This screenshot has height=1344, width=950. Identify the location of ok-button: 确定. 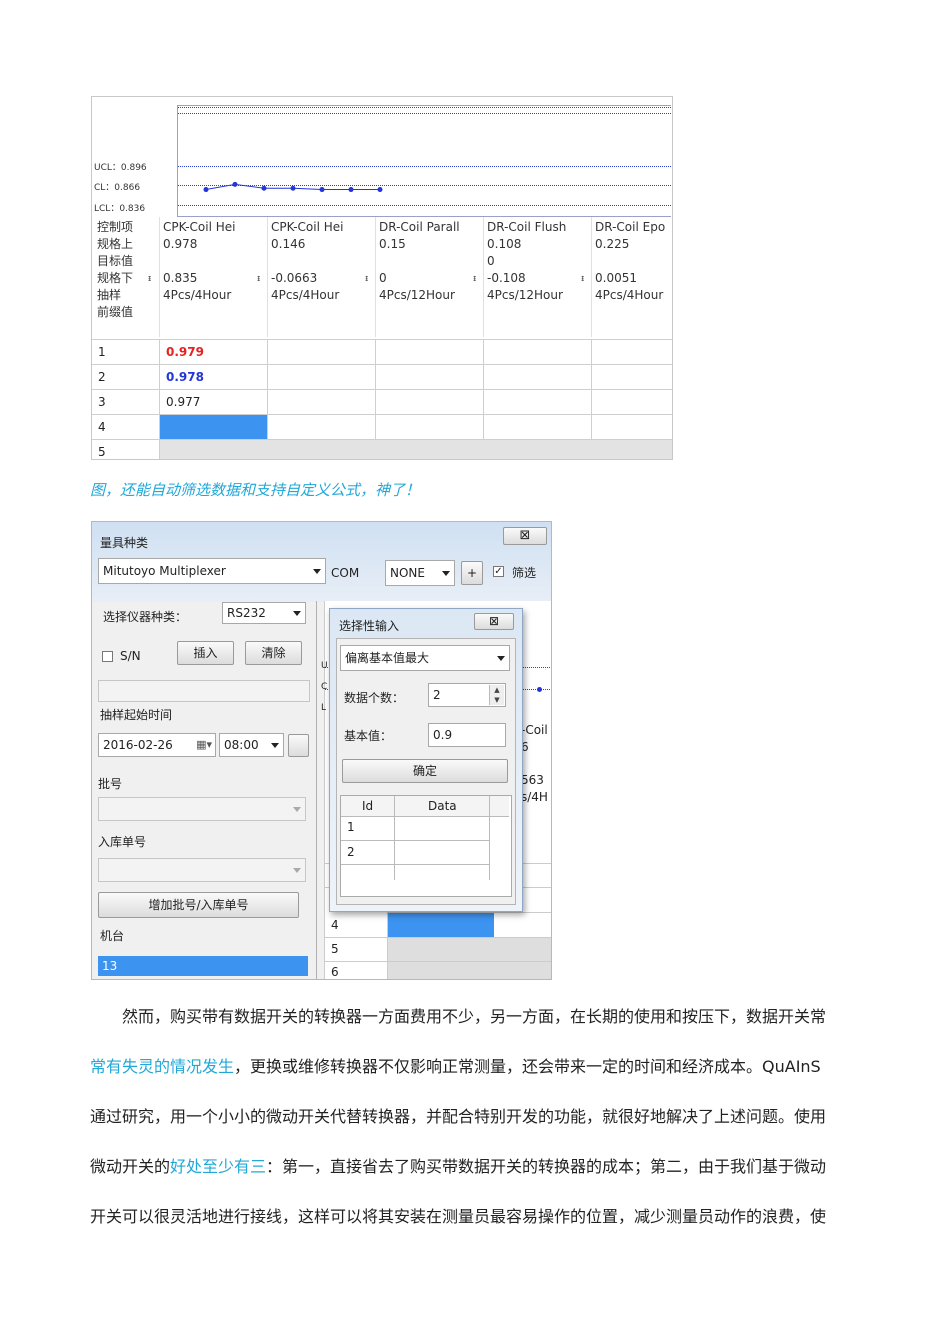
(425, 771).